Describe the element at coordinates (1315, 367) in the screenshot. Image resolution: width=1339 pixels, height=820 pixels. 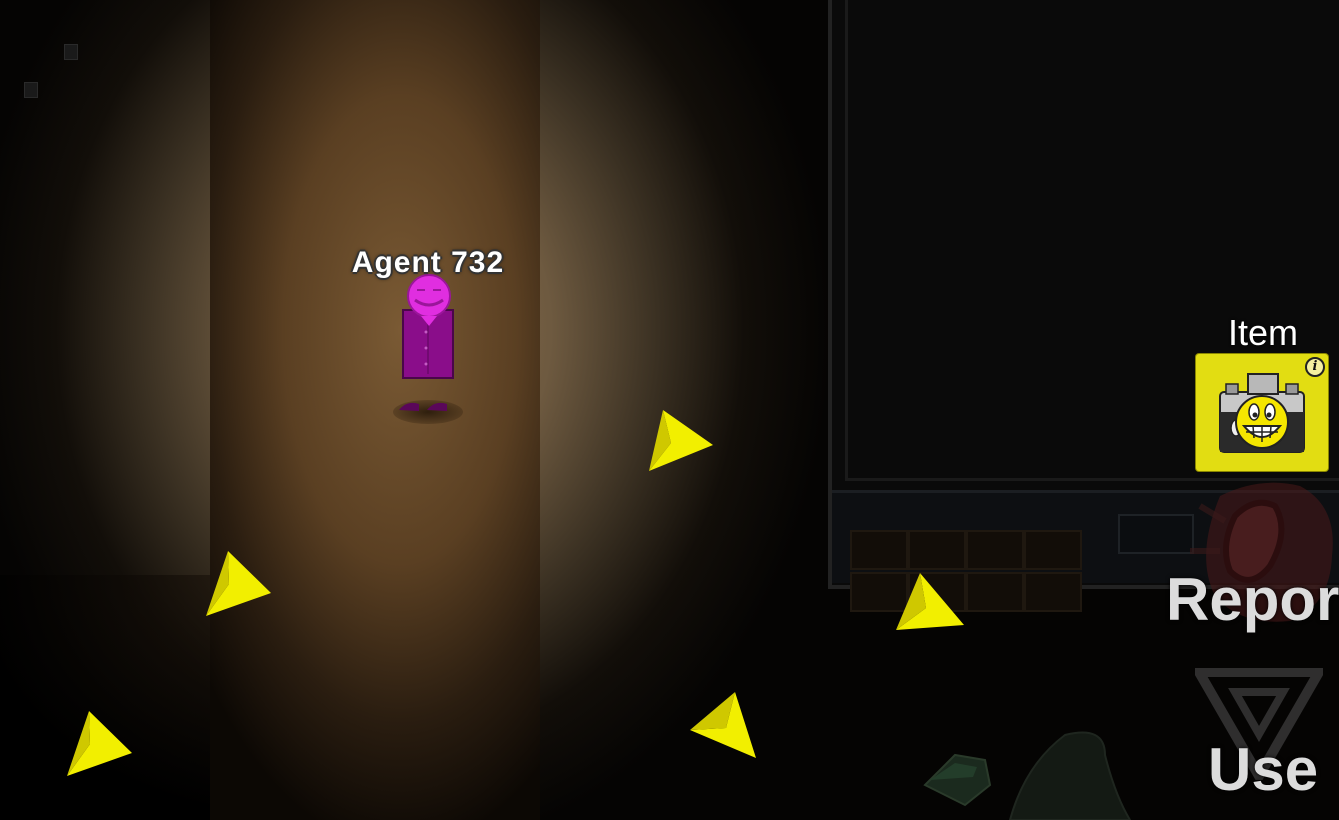
I see `info-icon: i` at that location.